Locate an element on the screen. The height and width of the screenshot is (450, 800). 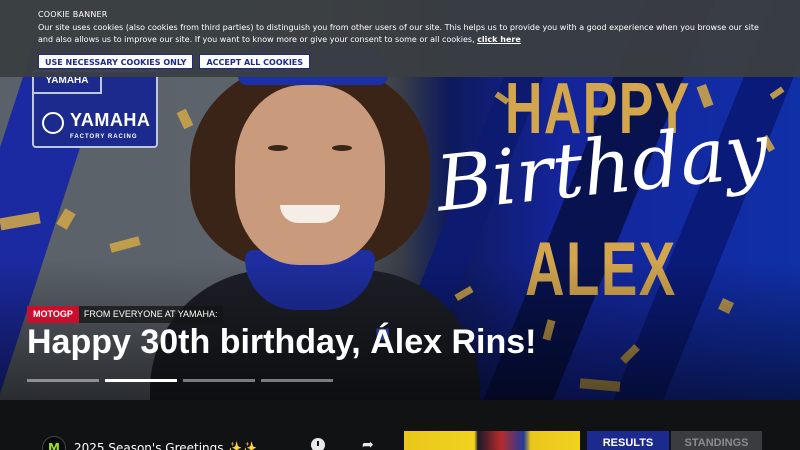
hero-subtitle: FROM EVERYONE AT YAMAHA: is located at coordinates (150, 314).